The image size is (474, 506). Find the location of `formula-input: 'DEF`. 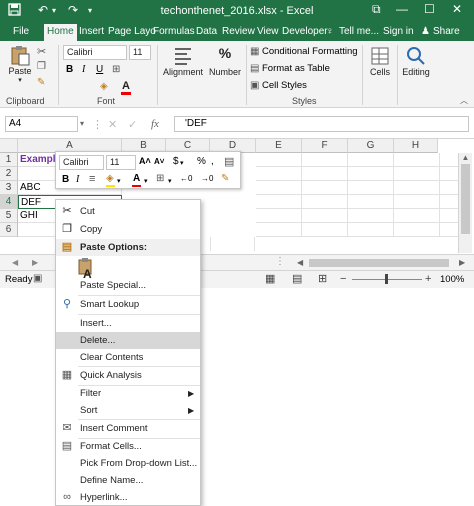

formula-input: 'DEF is located at coordinates (321, 124).